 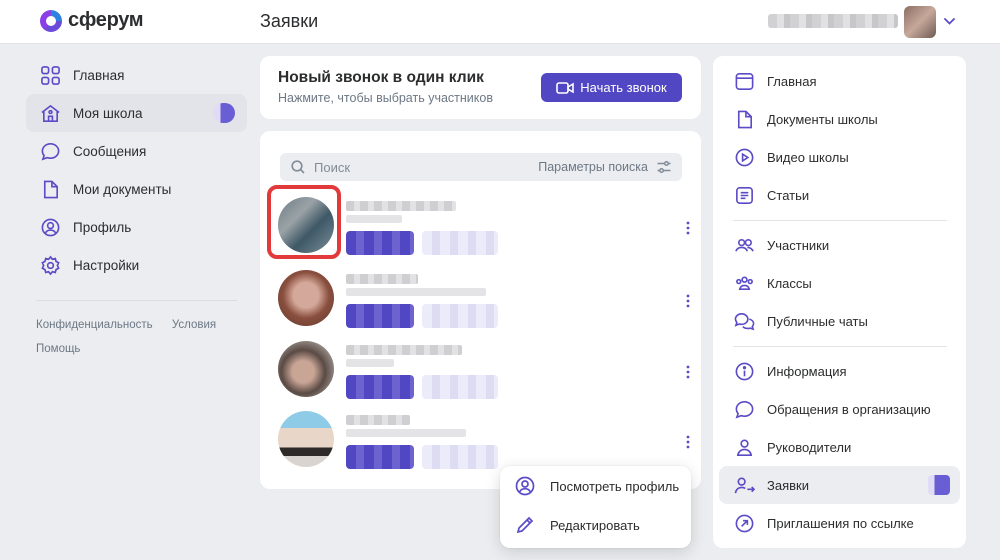 I want to click on search-params-link: Параметры поиска, so click(x=593, y=167).